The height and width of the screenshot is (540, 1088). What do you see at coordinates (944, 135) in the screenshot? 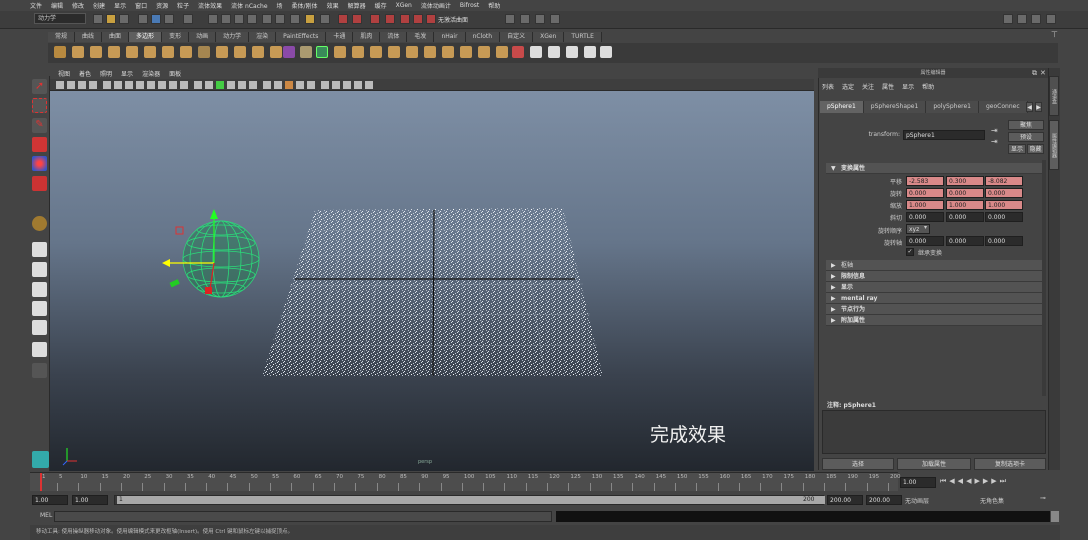
I see `transform-name-field: pSphere1` at bounding box center [944, 135].